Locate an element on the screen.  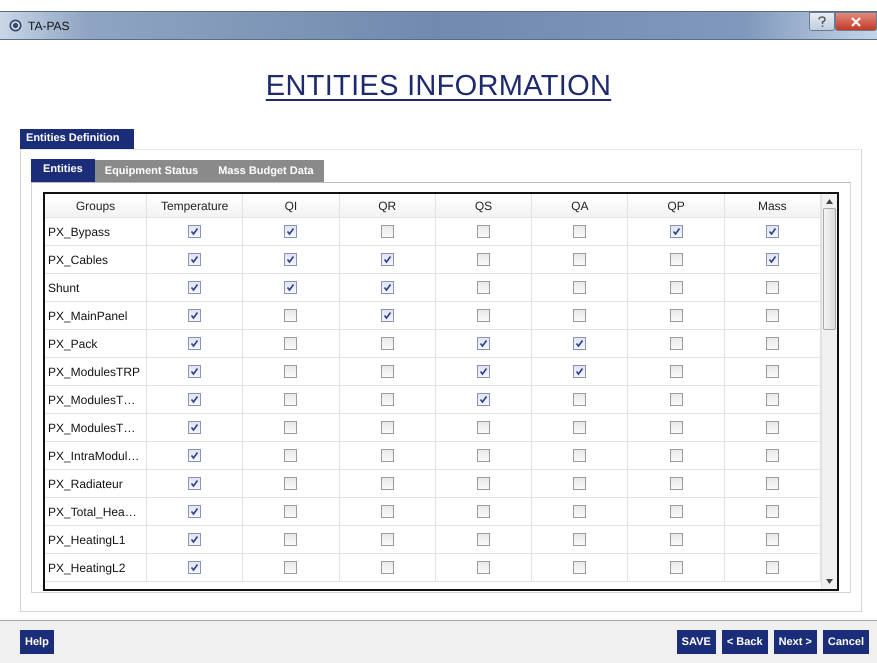
scroll-down-icon is located at coordinates (829, 581).